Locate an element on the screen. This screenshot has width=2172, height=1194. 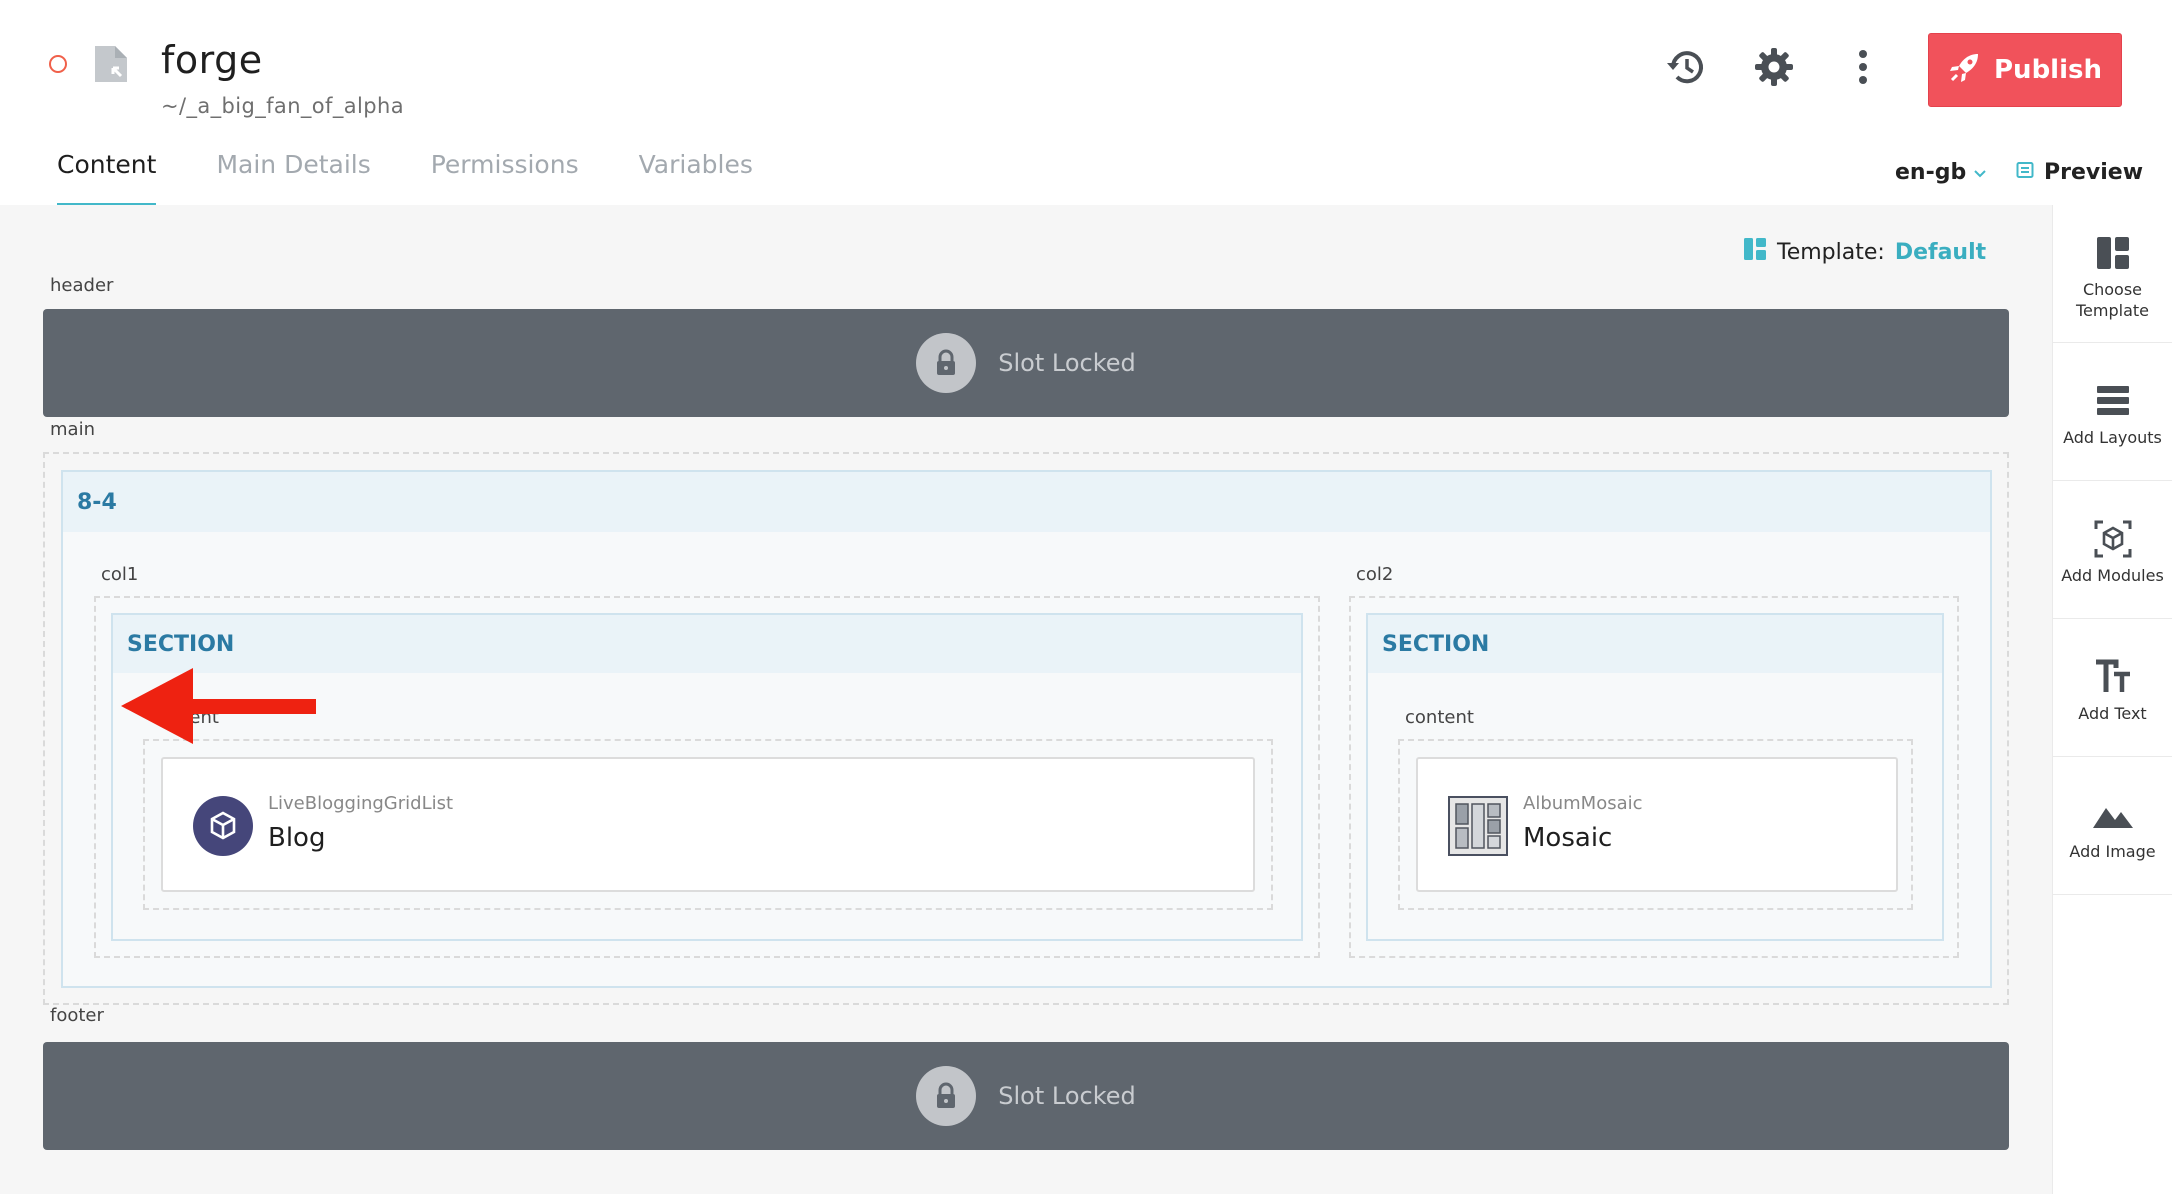
add-modules-button: Add Modules is located at coordinates (2112, 550).